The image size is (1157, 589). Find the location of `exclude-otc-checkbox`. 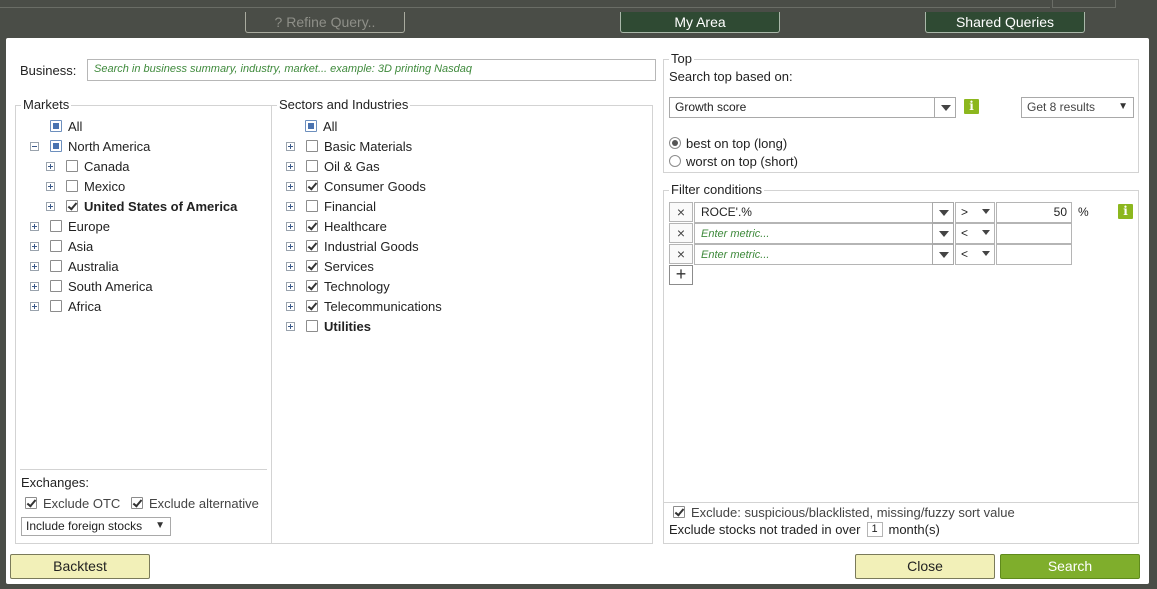

exclude-otc-checkbox is located at coordinates (31, 503).